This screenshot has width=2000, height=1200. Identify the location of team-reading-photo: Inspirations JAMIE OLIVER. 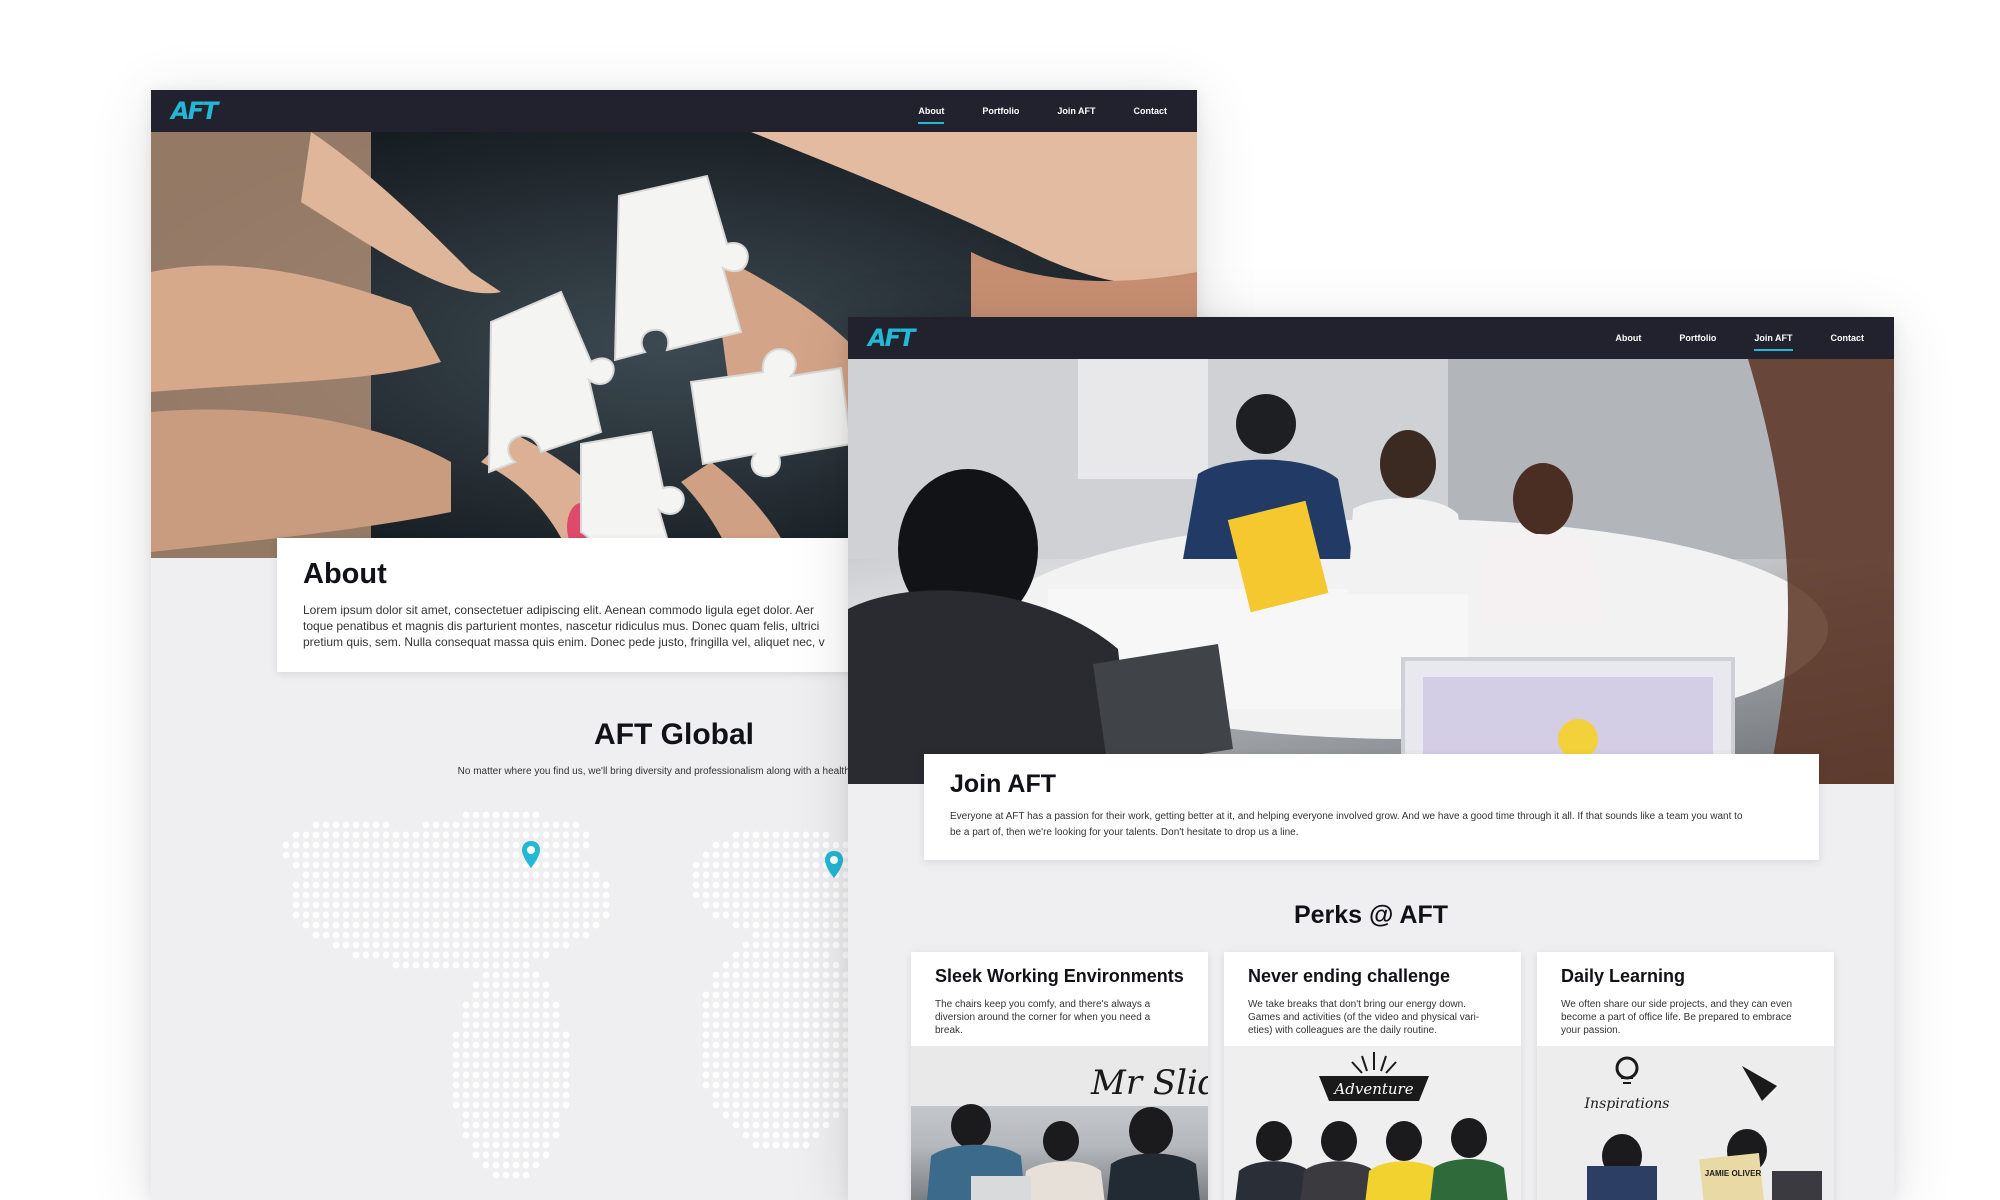
(1685, 1123).